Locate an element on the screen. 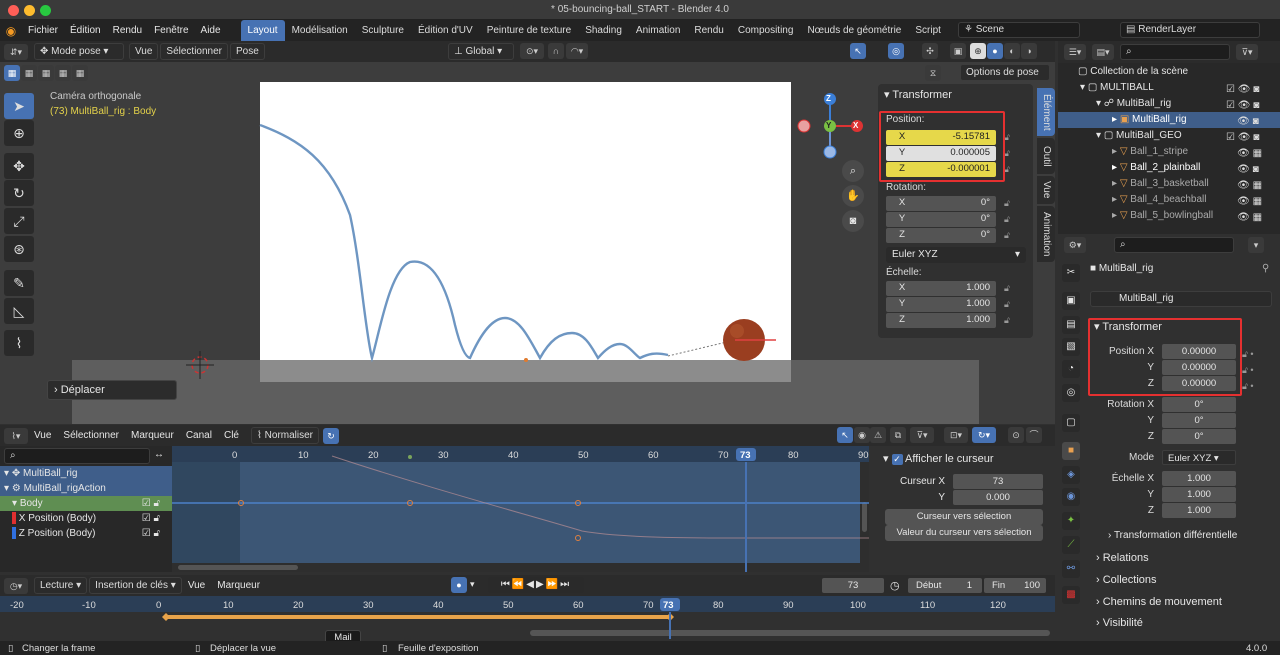 Image resolution: width=1280 pixels, height=655 pixels. prop-rotation-mode-dropdown: Euler XYZ ▾ is located at coordinates (1199, 457).